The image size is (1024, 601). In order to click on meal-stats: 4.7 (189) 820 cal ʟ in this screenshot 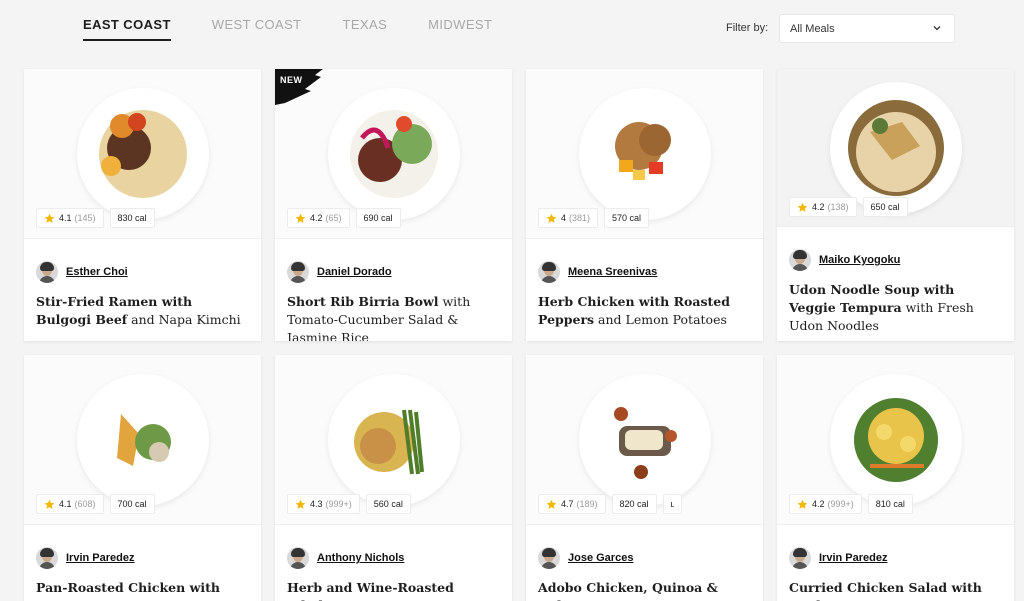, I will do `click(613, 504)`.